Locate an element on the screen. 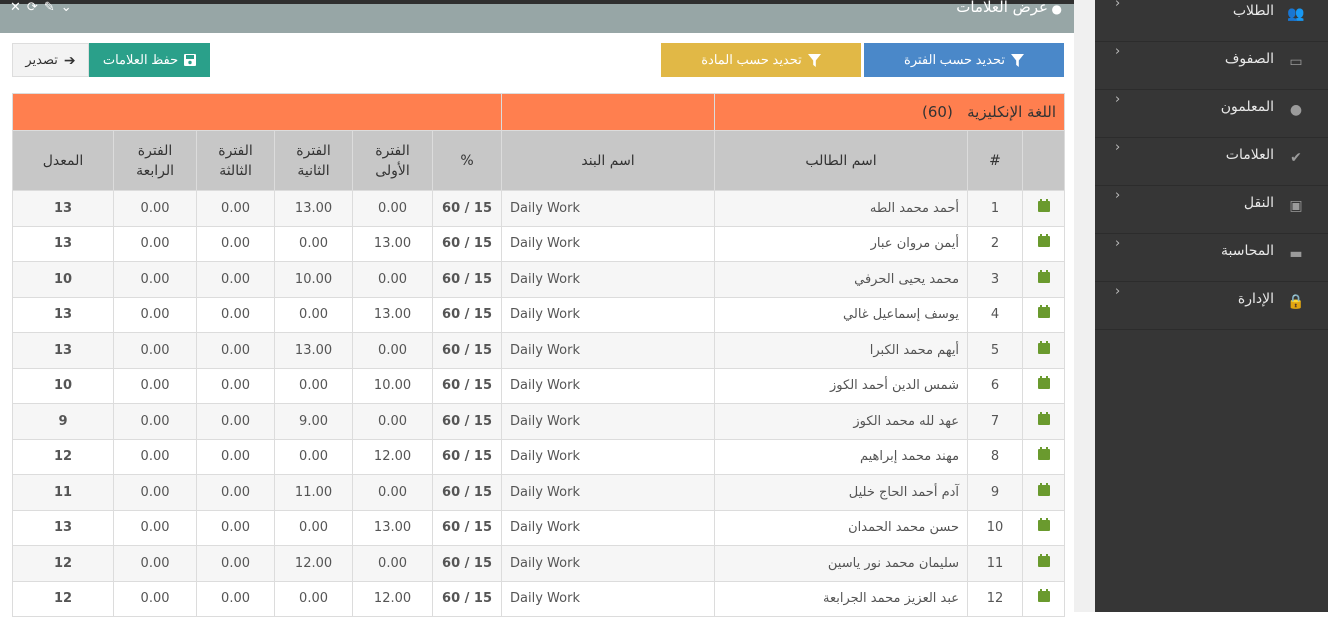  sidebar-item-1: › ▭ الصفوف is located at coordinates (1211, 66).